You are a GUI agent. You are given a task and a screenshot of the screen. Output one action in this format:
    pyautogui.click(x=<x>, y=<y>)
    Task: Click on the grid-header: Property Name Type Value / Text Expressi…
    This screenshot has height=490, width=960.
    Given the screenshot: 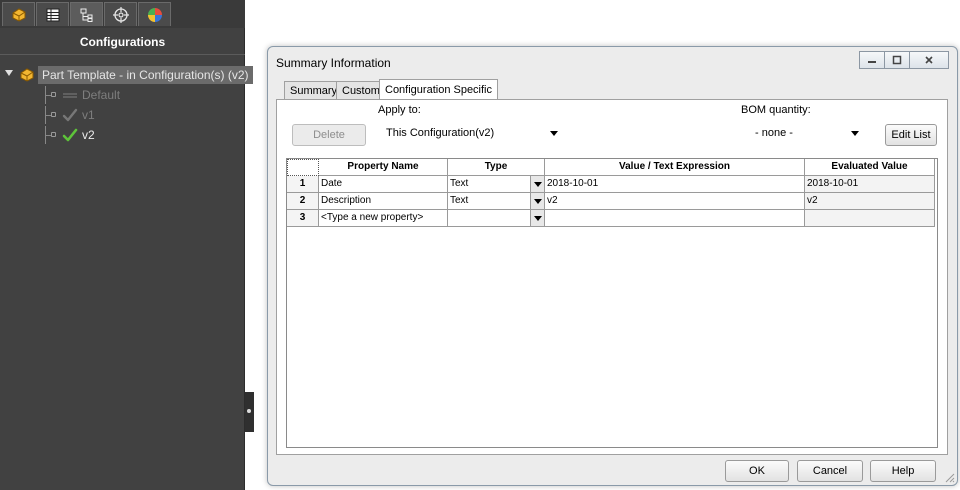 What is the action you would take?
    pyautogui.click(x=612, y=167)
    